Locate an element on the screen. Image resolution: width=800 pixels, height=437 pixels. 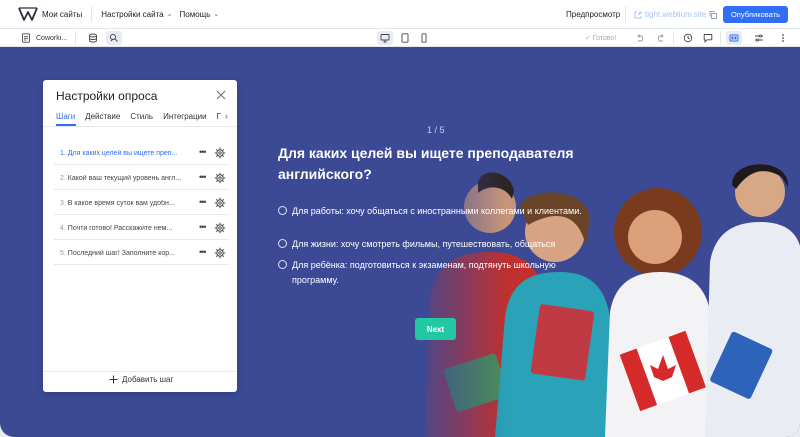
external-link-icon is located at coordinates (638, 14).